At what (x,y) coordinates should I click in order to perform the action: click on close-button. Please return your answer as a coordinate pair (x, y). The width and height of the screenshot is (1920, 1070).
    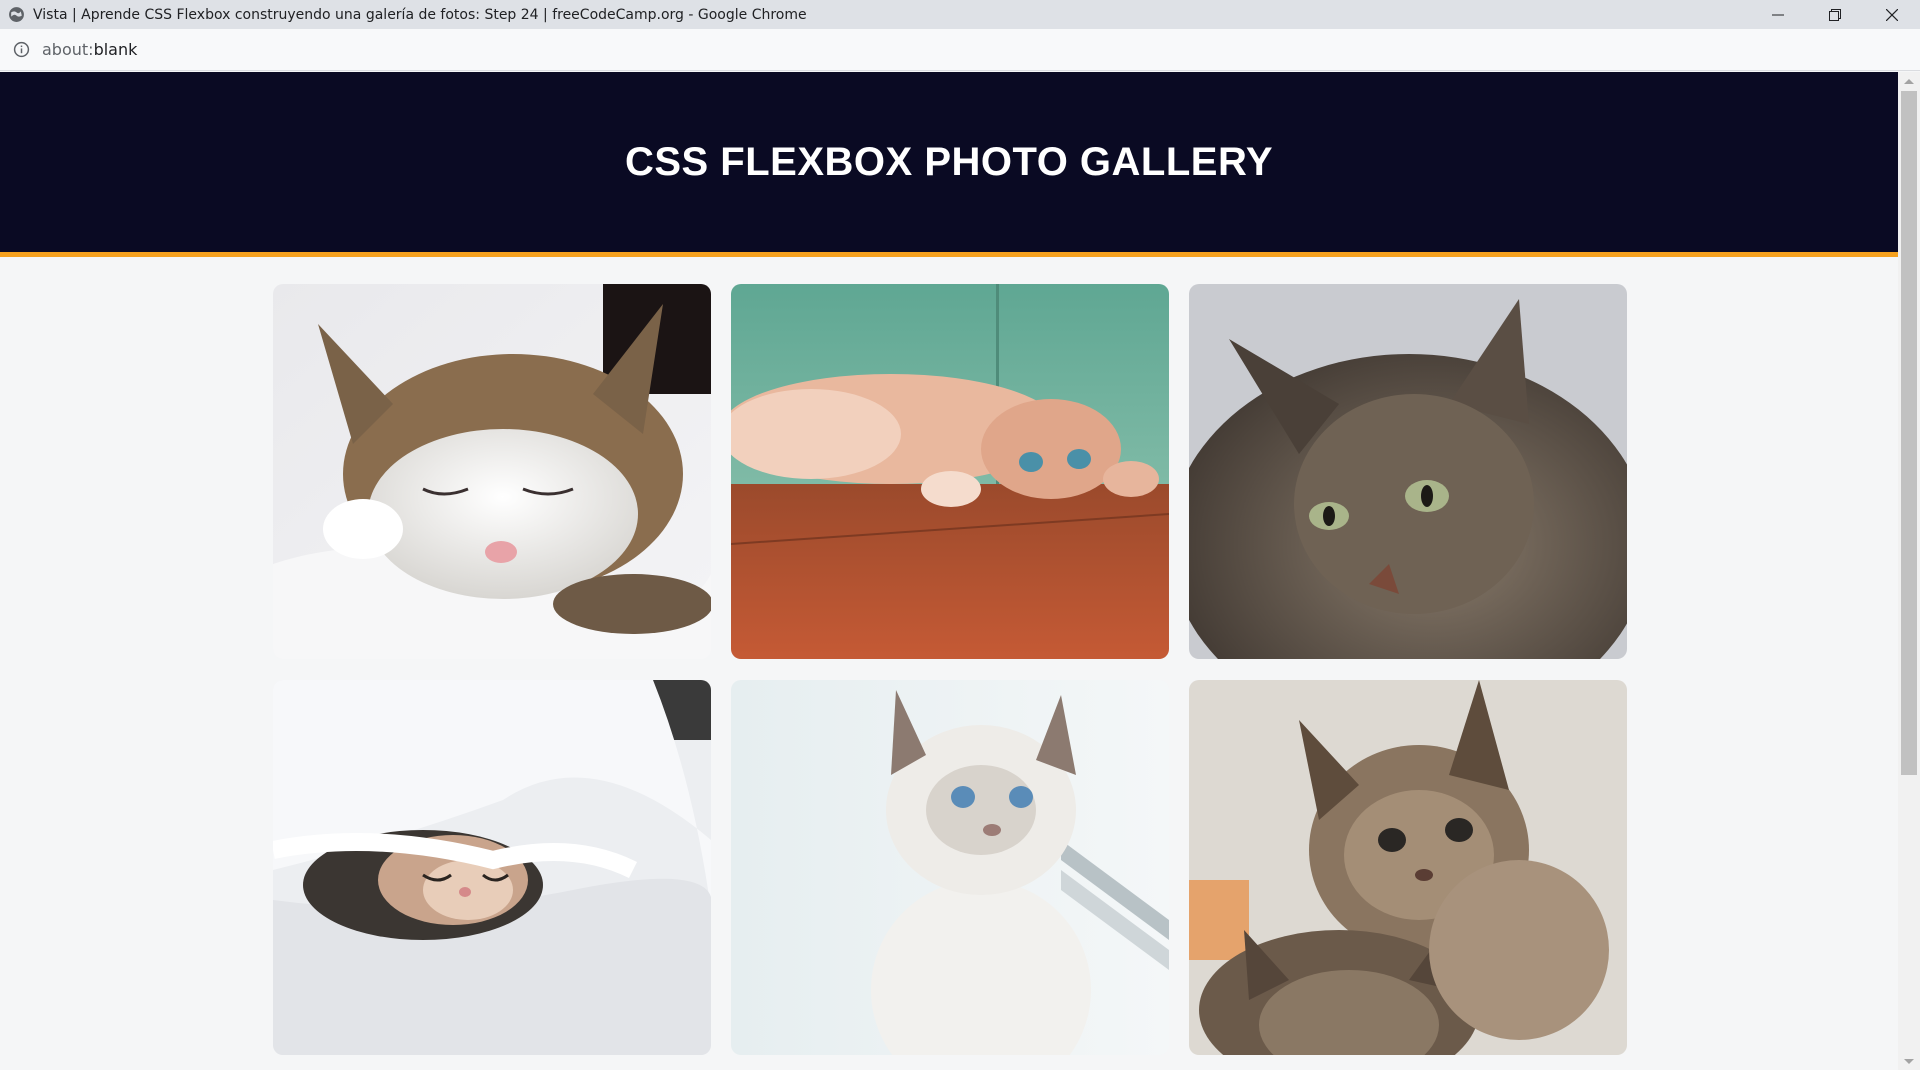
    Looking at the image, I should click on (1891, 14).